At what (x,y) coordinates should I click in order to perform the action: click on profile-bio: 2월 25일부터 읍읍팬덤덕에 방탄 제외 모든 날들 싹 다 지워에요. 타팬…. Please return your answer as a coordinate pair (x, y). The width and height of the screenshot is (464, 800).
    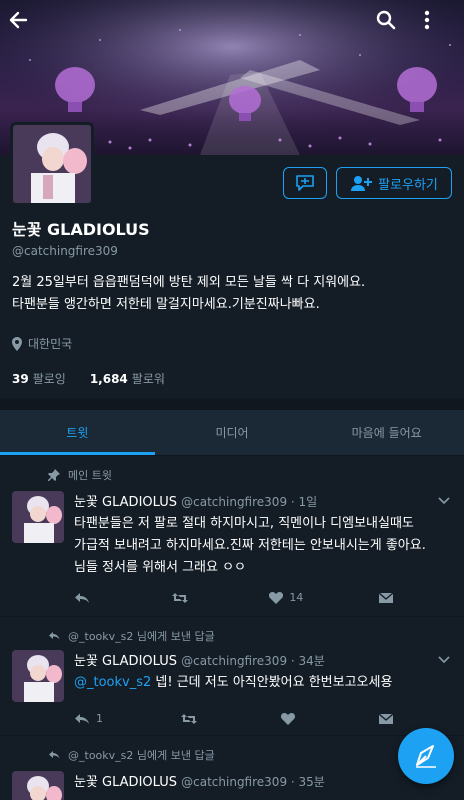
    Looking at the image, I should click on (232, 294).